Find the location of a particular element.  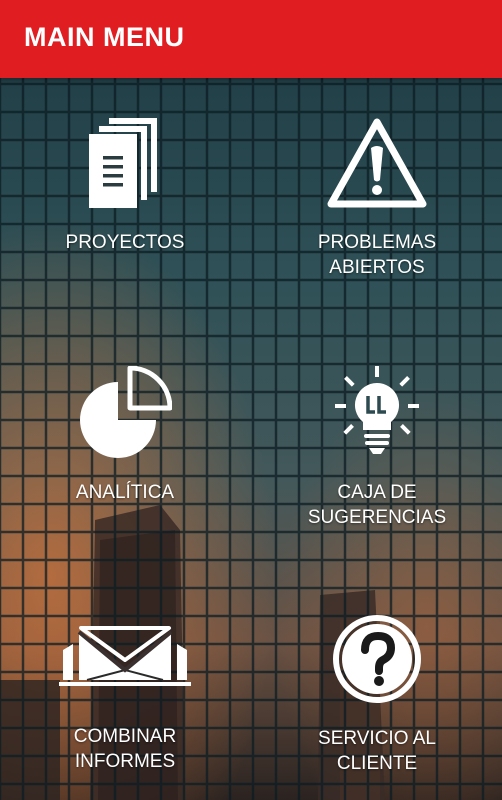

lightbulb-icon is located at coordinates (377, 410).